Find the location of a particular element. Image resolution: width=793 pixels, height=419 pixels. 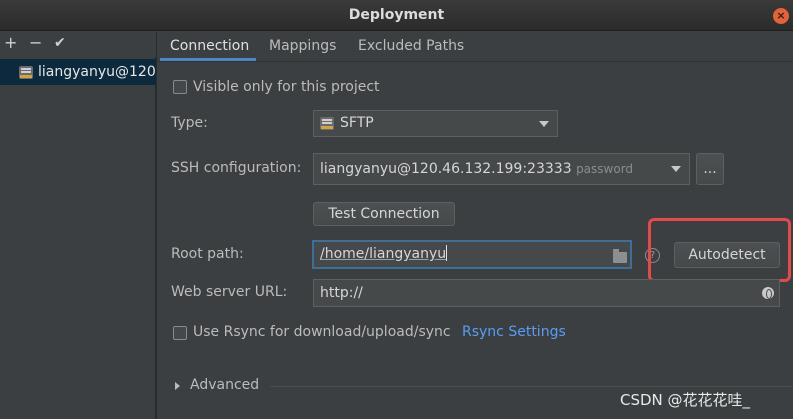

root-path-input: /home/liangyanyu is located at coordinates (472, 254).